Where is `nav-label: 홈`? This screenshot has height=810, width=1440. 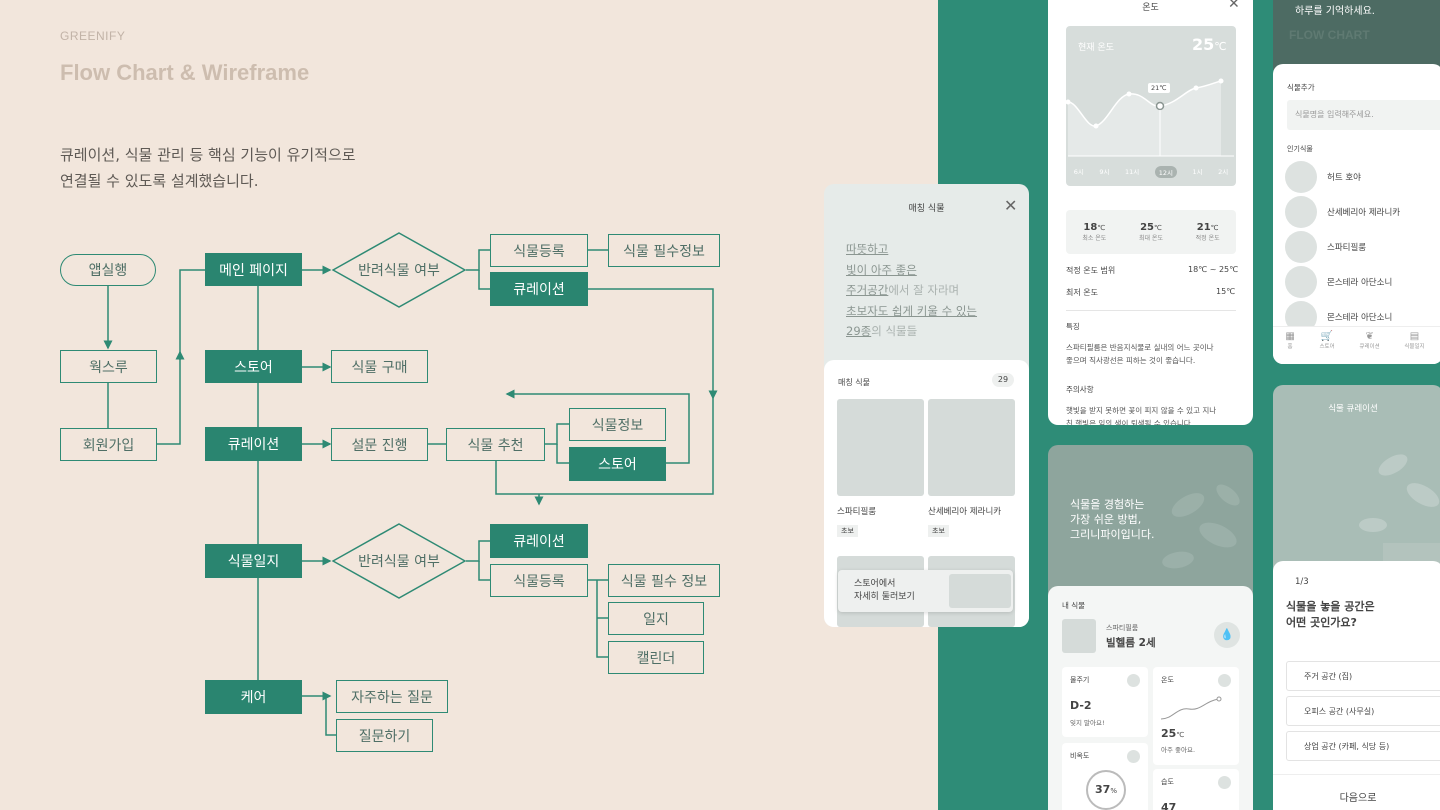
nav-label: 홈 is located at coordinates (1290, 347).